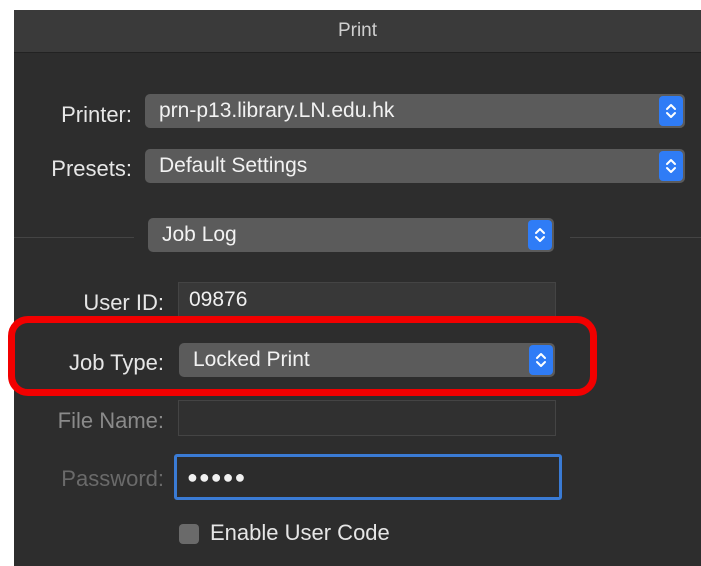 This screenshot has height=566, width=701. I want to click on printer-label: Printer:, so click(96, 114).